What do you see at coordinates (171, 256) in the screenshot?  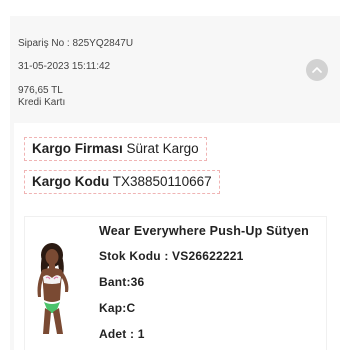 I see `product-sku: Stok Kodu : VS26622221` at bounding box center [171, 256].